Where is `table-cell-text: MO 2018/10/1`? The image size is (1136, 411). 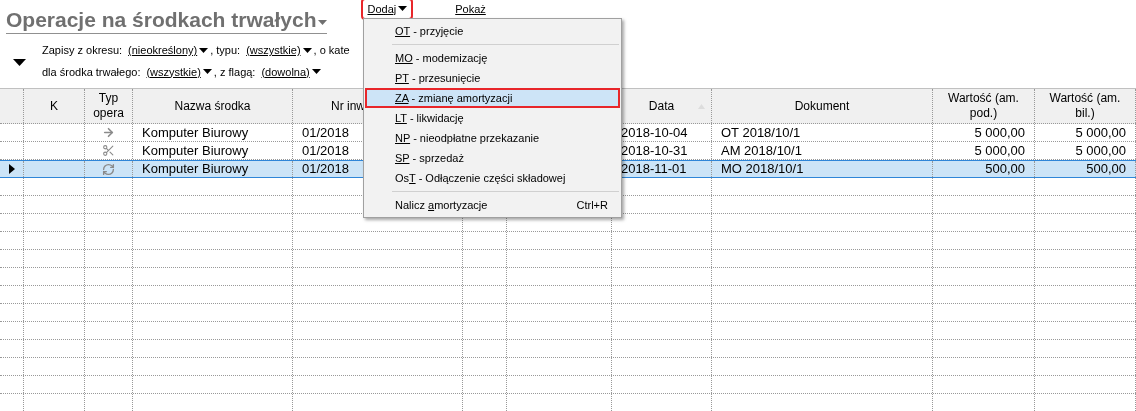 table-cell-text: MO 2018/10/1 is located at coordinates (762, 169).